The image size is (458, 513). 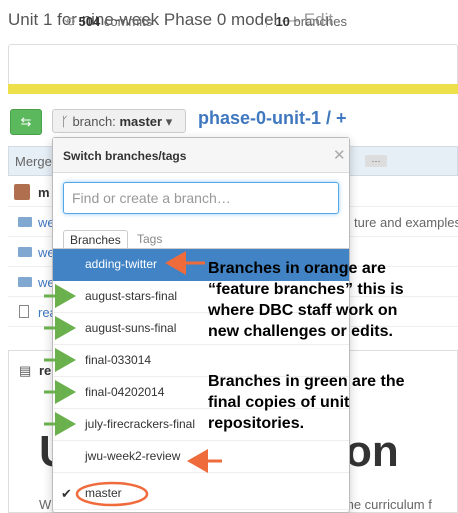 What do you see at coordinates (306, 381) in the screenshot?
I see `annotation-line: Branches in green are the` at bounding box center [306, 381].